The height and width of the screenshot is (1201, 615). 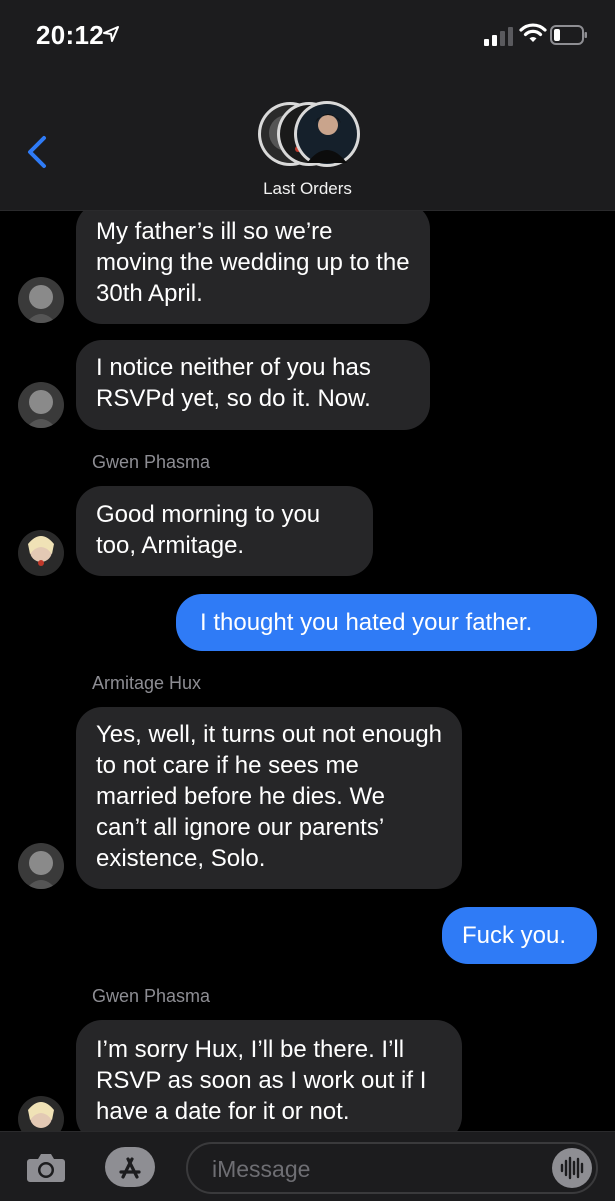 What do you see at coordinates (392, 1168) in the screenshot?
I see `message-input: iMessage` at bounding box center [392, 1168].